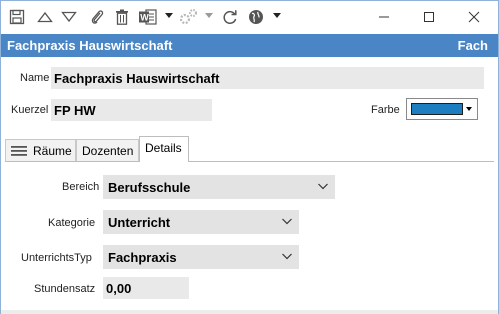 The height and width of the screenshot is (314, 499). Describe the element at coordinates (139, 222) in the screenshot. I see `kategorie-value: Unterricht` at that location.